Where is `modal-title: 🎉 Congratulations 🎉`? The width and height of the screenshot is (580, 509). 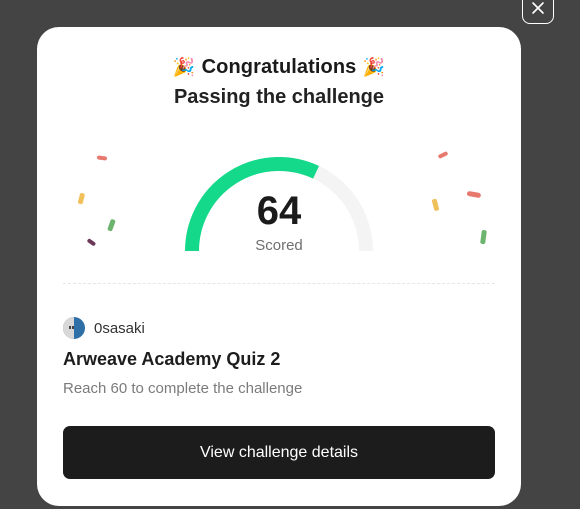 modal-title: 🎉 Congratulations 🎉 is located at coordinates (279, 67).